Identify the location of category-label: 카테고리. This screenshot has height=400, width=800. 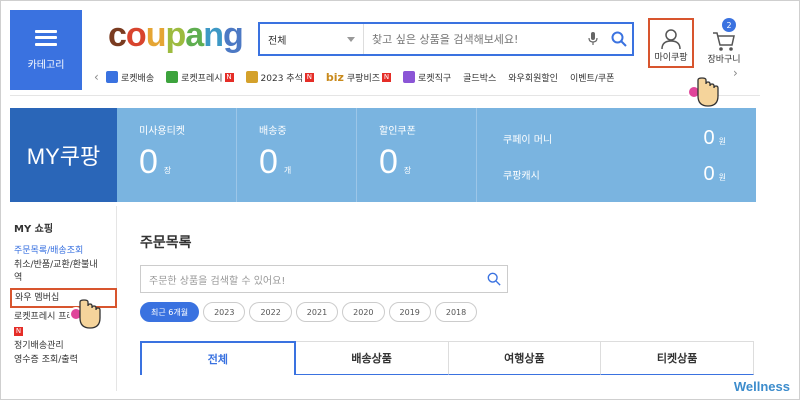
(46, 65).